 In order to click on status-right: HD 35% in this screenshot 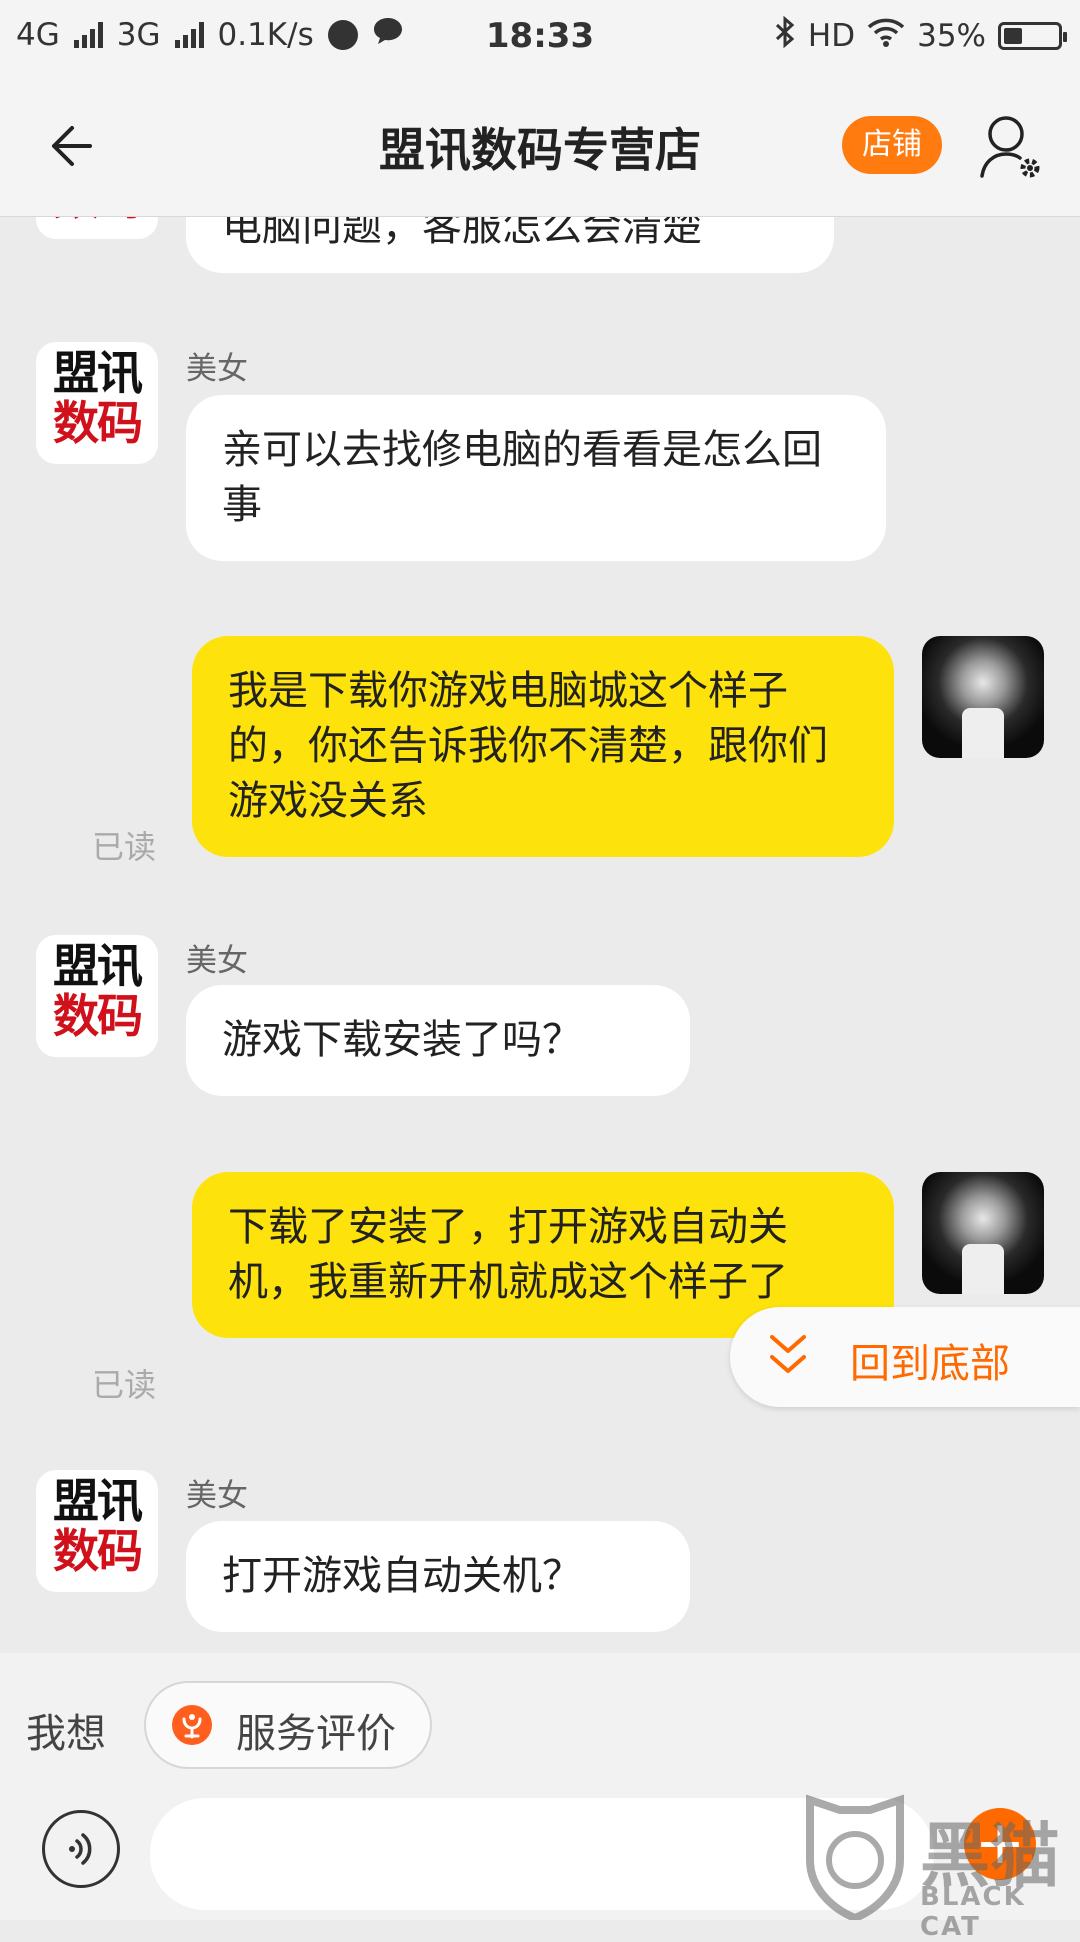, I will do `click(920, 35)`.